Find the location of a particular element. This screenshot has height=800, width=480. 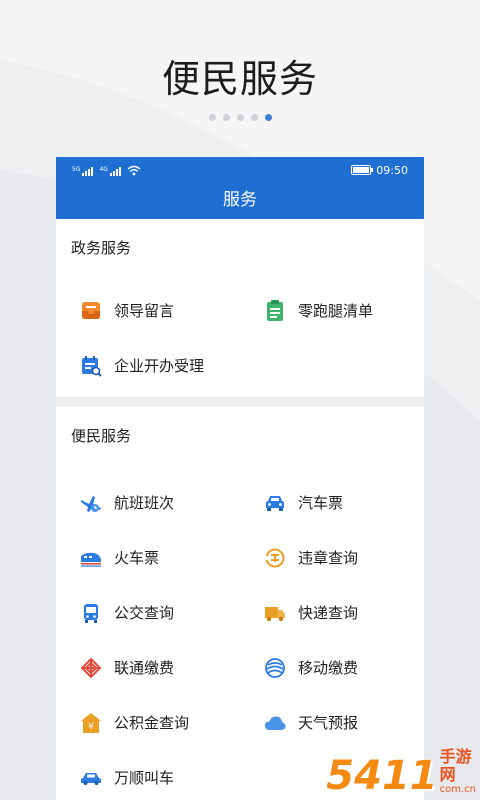

signal-icon: 5G is located at coordinates (83, 170).